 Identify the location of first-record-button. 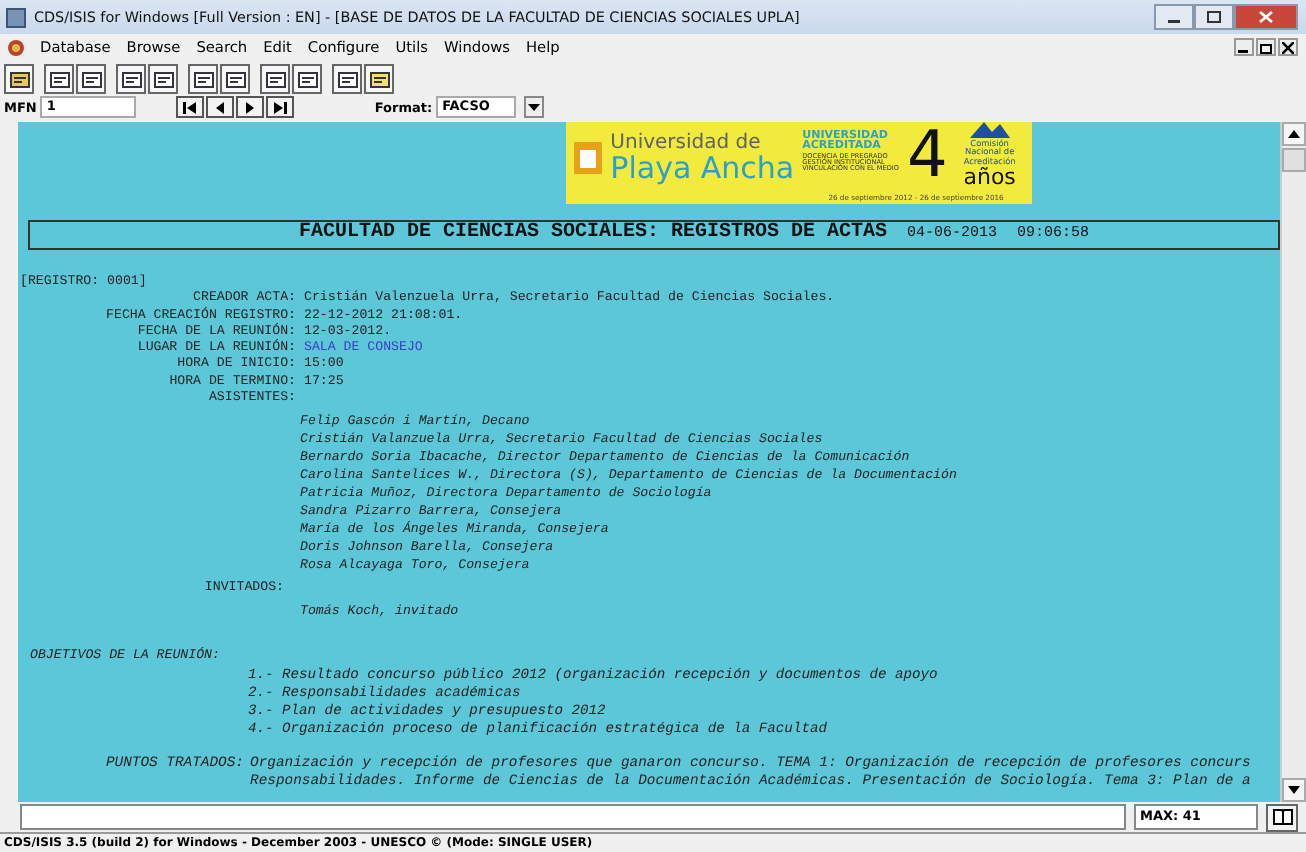
(190, 107).